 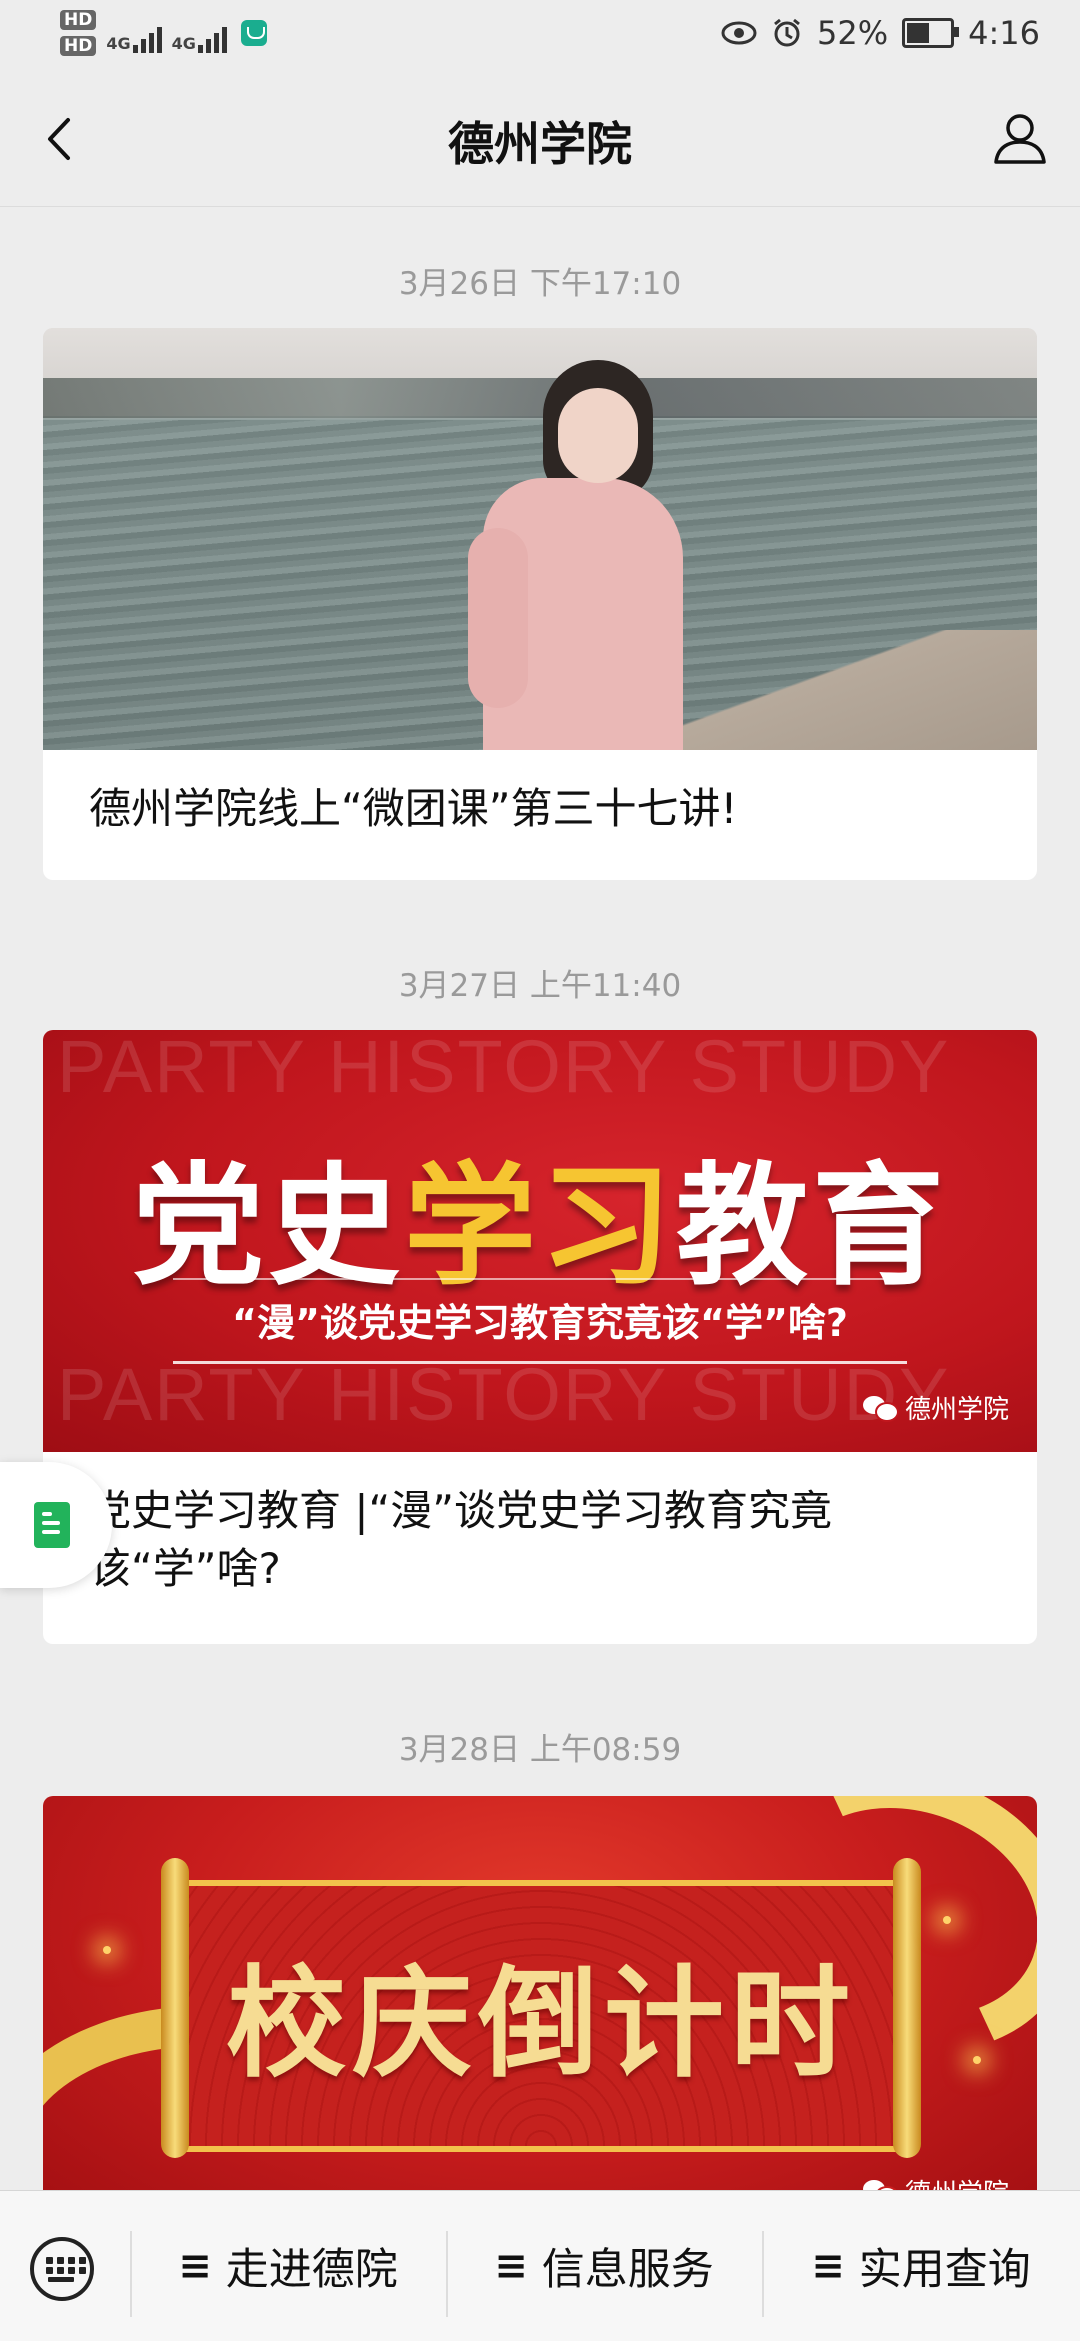 What do you see at coordinates (853, 33) in the screenshot?
I see `battery-percent: 52%` at bounding box center [853, 33].